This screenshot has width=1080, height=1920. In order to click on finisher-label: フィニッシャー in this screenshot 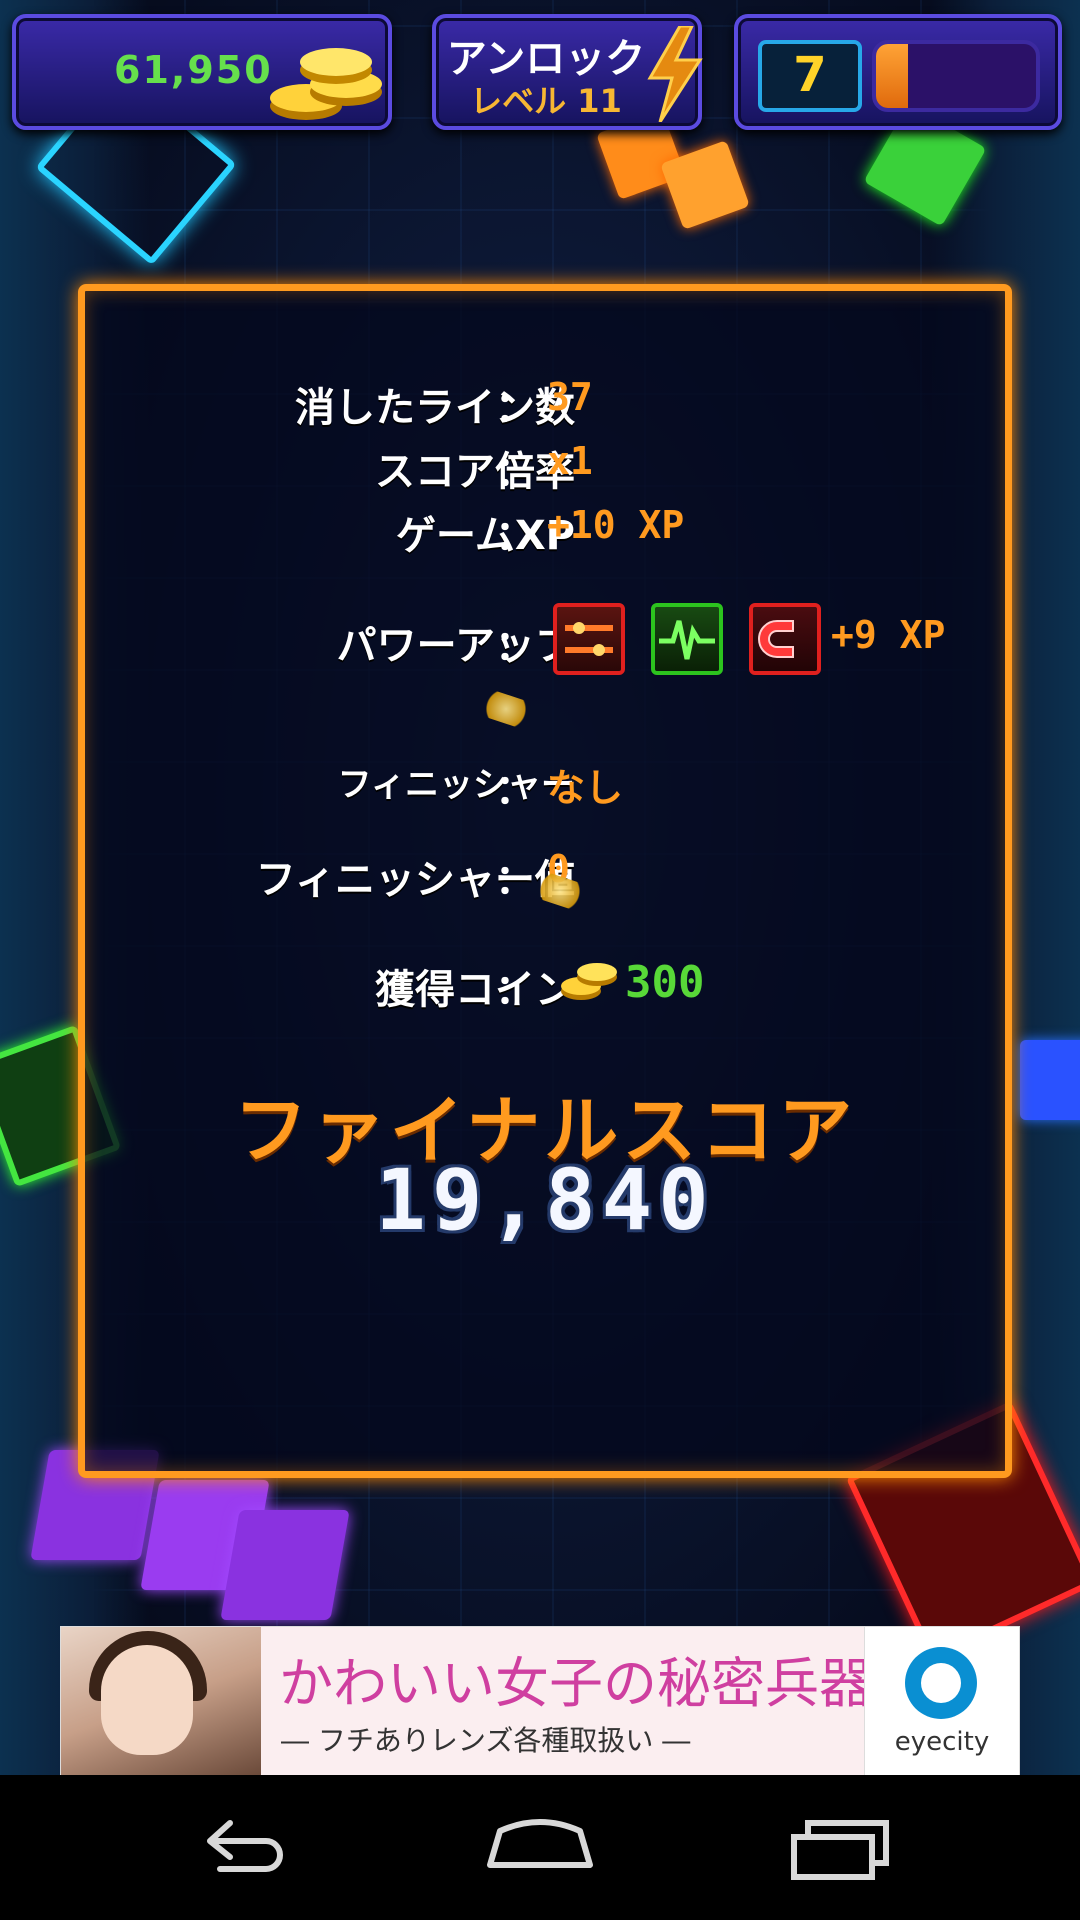, I will do `click(456, 785)`.